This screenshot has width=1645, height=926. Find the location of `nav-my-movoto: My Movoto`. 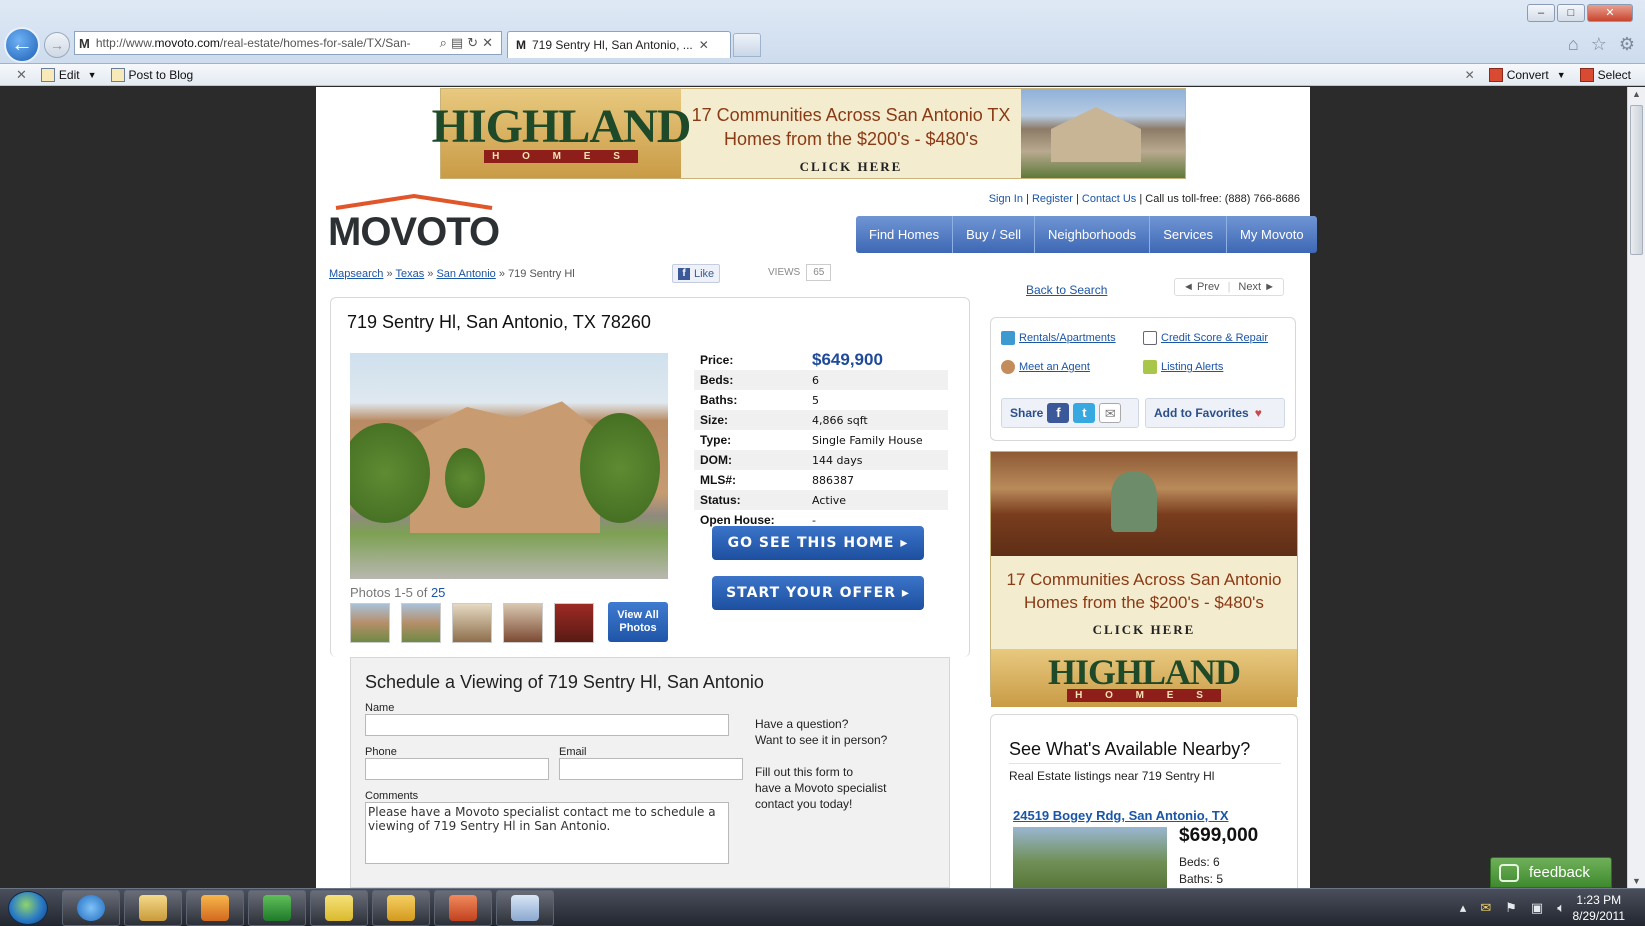

nav-my-movoto: My Movoto is located at coordinates (1272, 234).